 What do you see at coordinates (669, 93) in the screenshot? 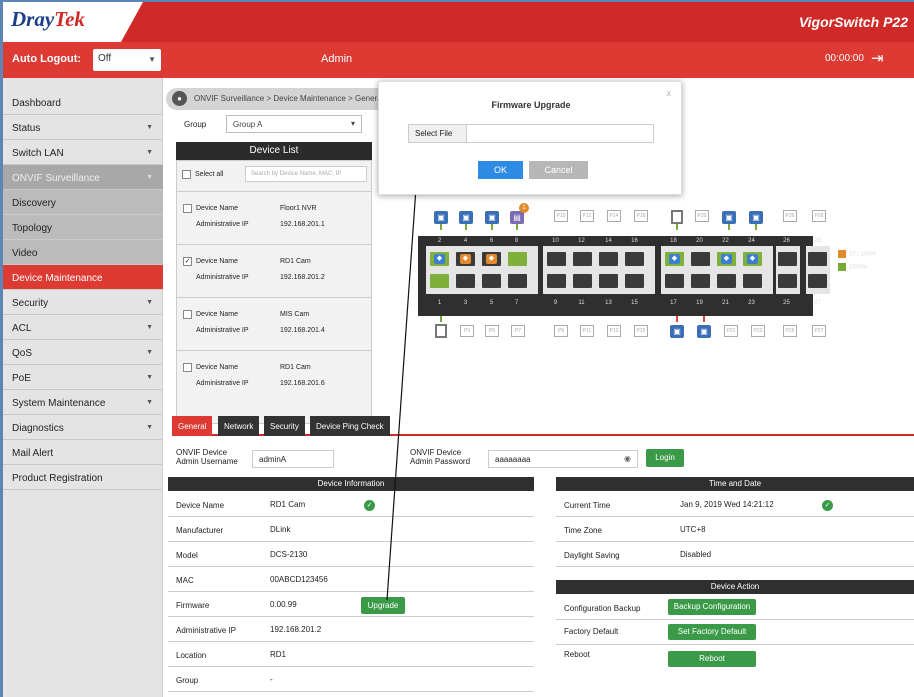
I see `close-icon: x` at bounding box center [669, 93].